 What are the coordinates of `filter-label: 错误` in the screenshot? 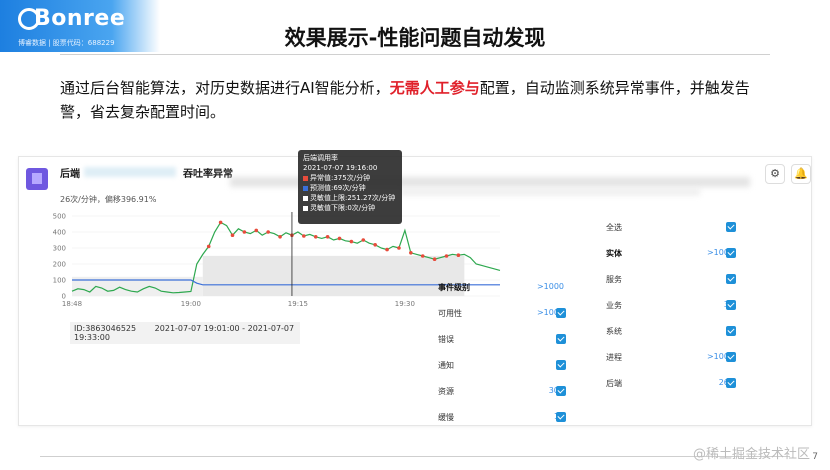 It's located at (446, 339).